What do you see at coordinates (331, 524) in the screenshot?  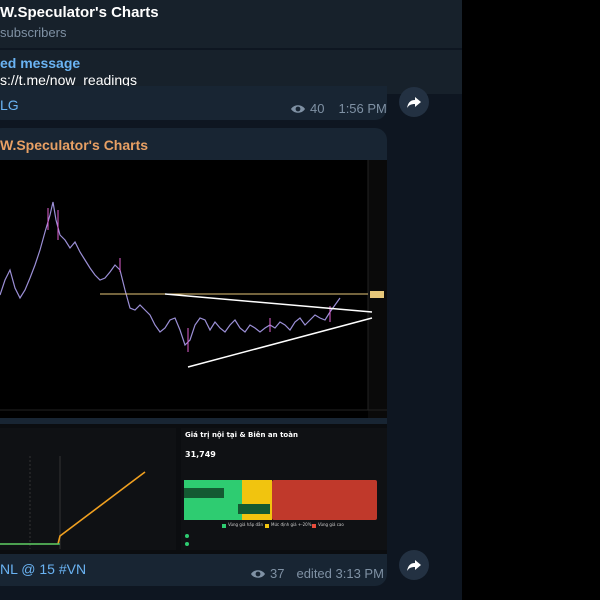 I see `legend-high: Vùng giá cao` at bounding box center [331, 524].